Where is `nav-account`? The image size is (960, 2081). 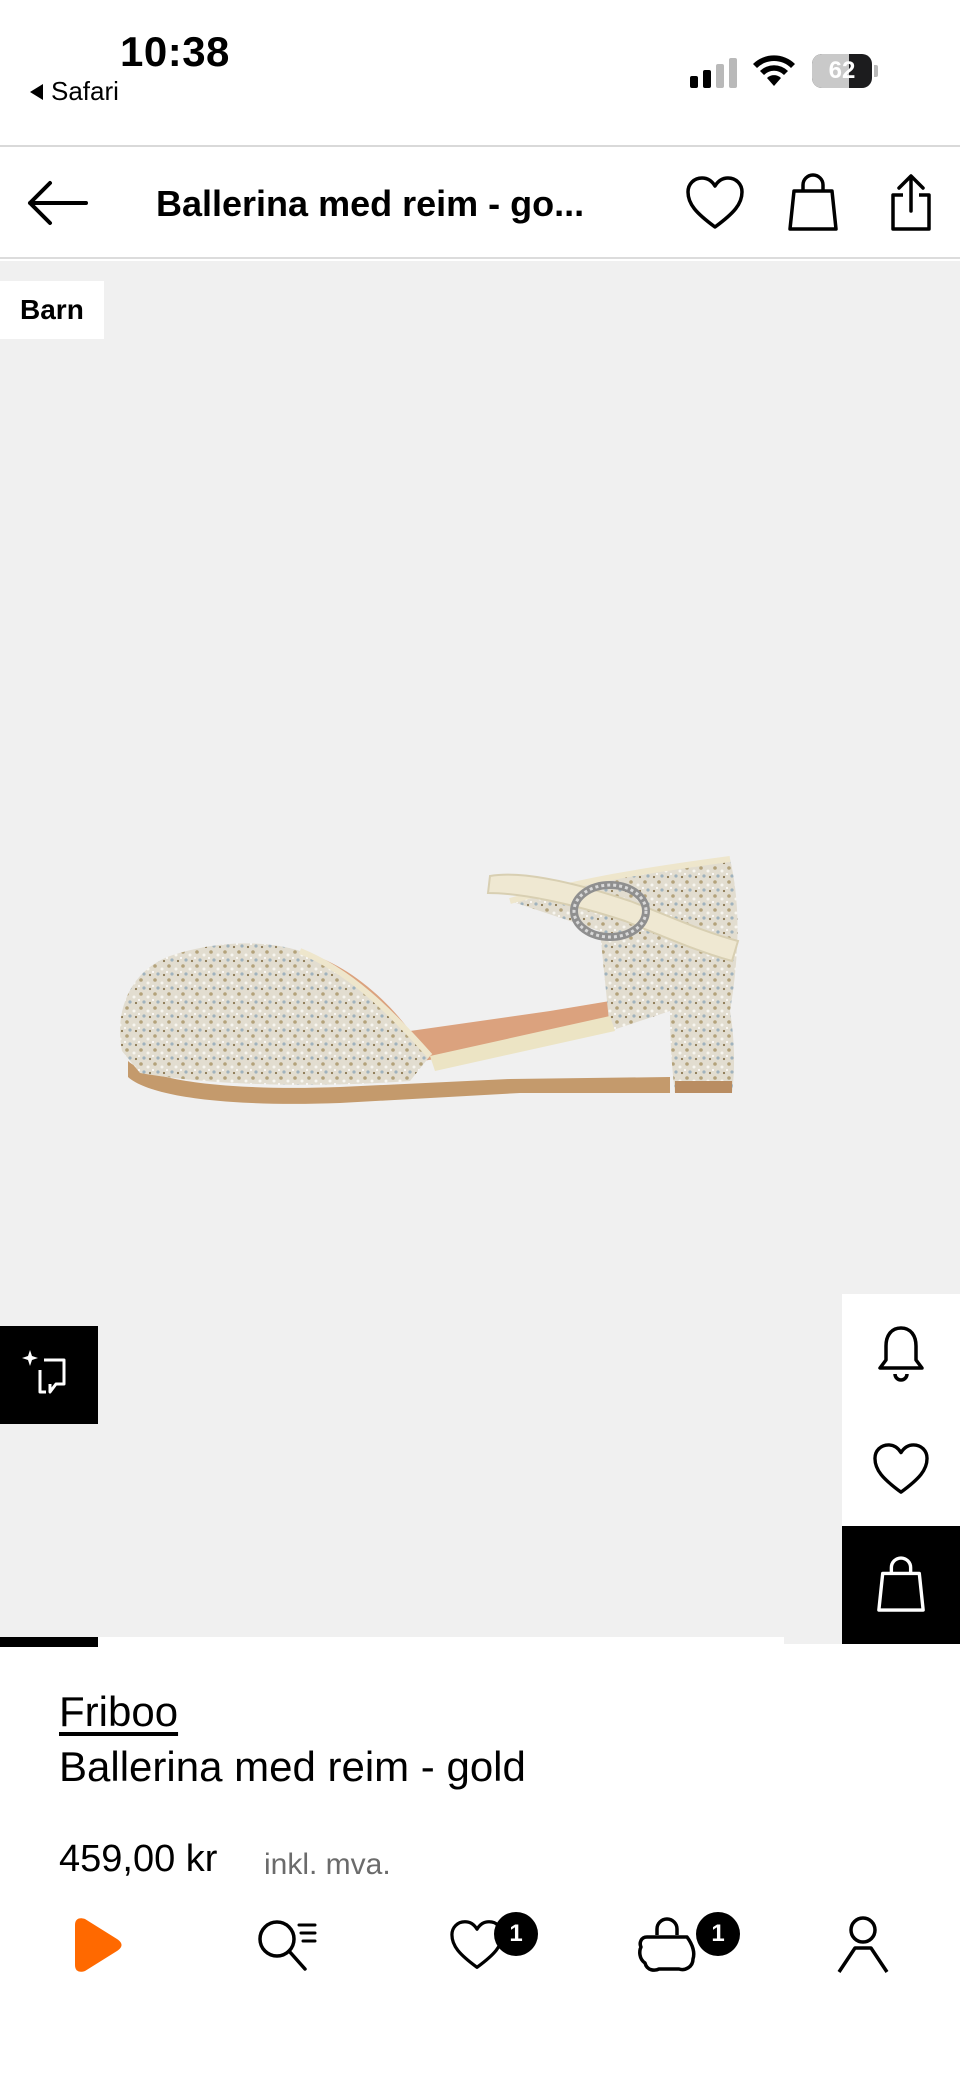
nav-account is located at coordinates (863, 1945).